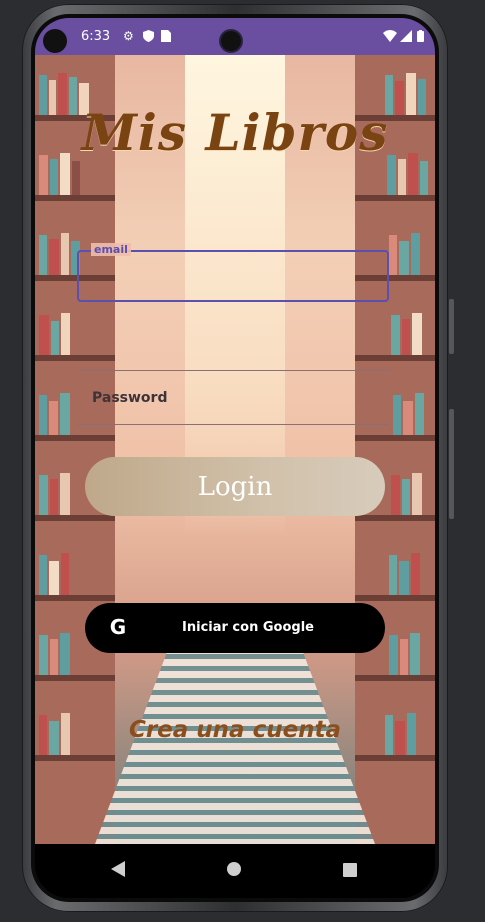 The height and width of the screenshot is (922, 485). What do you see at coordinates (148, 37) in the screenshot?
I see `shield-icon` at bounding box center [148, 37].